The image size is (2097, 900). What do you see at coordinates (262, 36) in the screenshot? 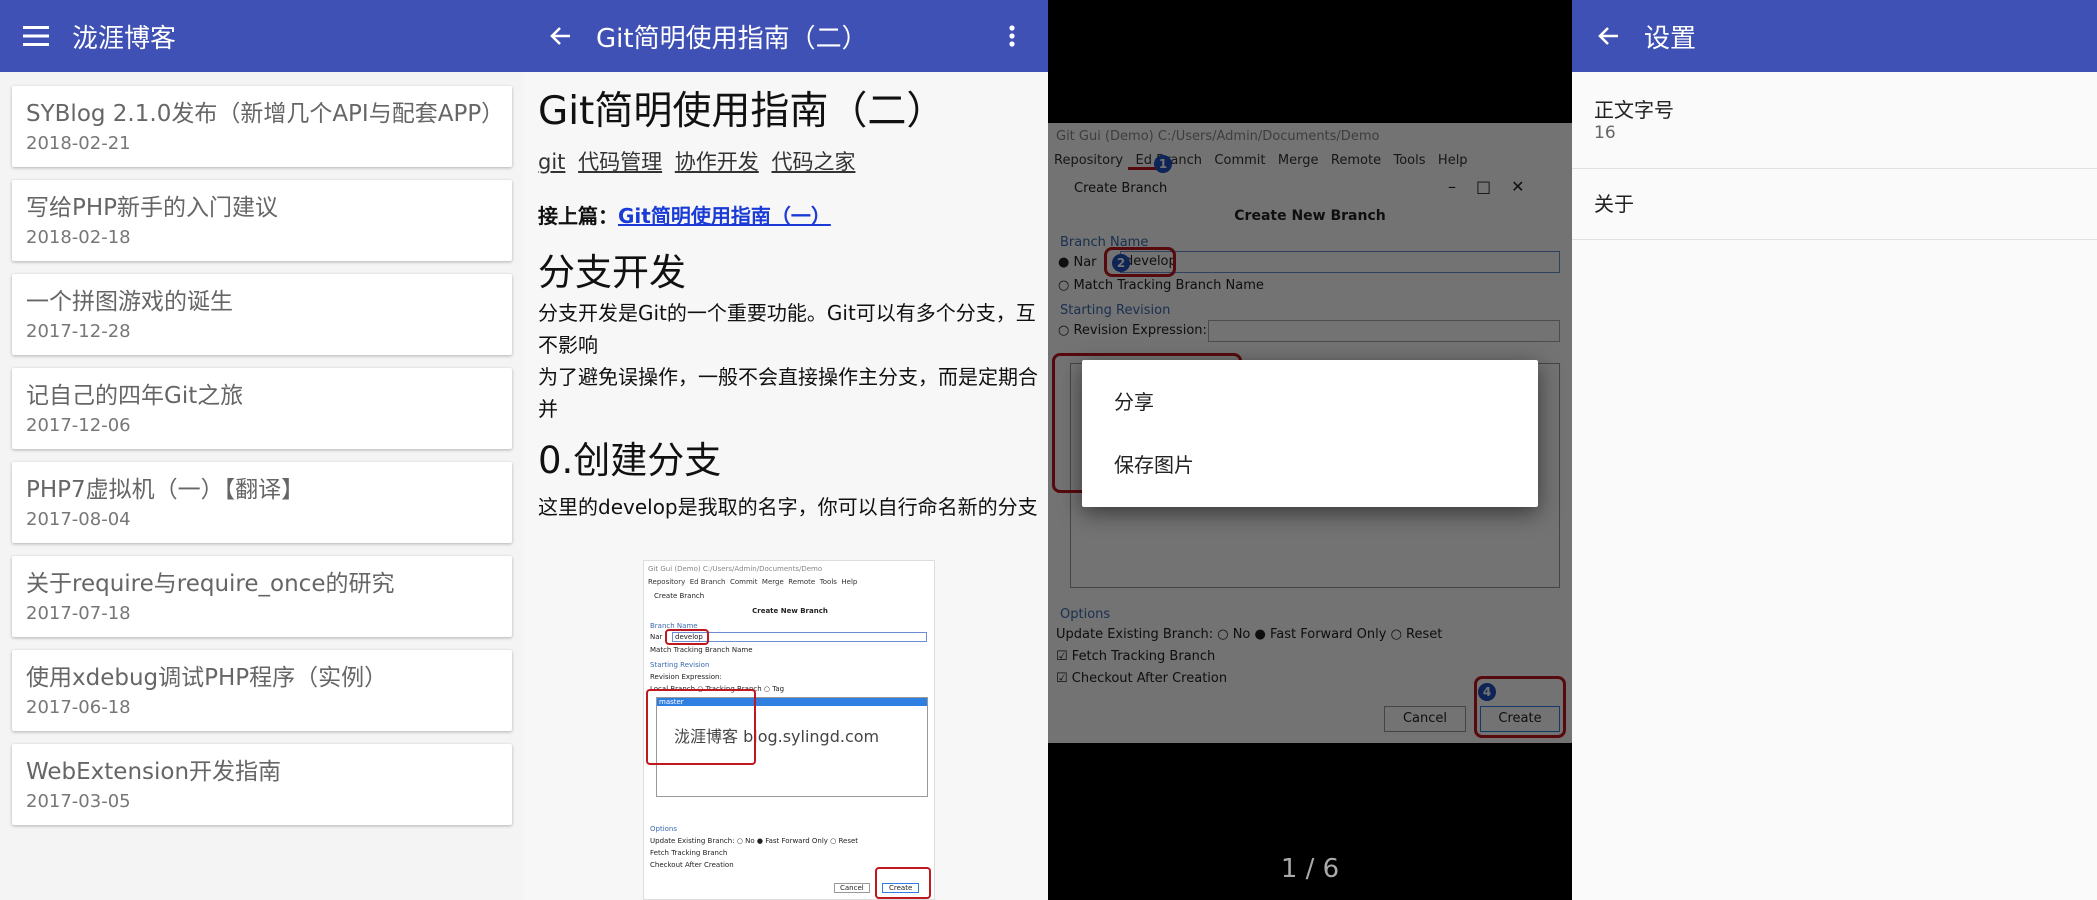
I see `app-bar: 泷涯博客` at bounding box center [262, 36].